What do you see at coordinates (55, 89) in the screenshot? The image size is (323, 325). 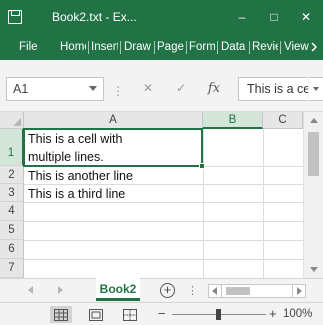 I see `name-box: A1` at bounding box center [55, 89].